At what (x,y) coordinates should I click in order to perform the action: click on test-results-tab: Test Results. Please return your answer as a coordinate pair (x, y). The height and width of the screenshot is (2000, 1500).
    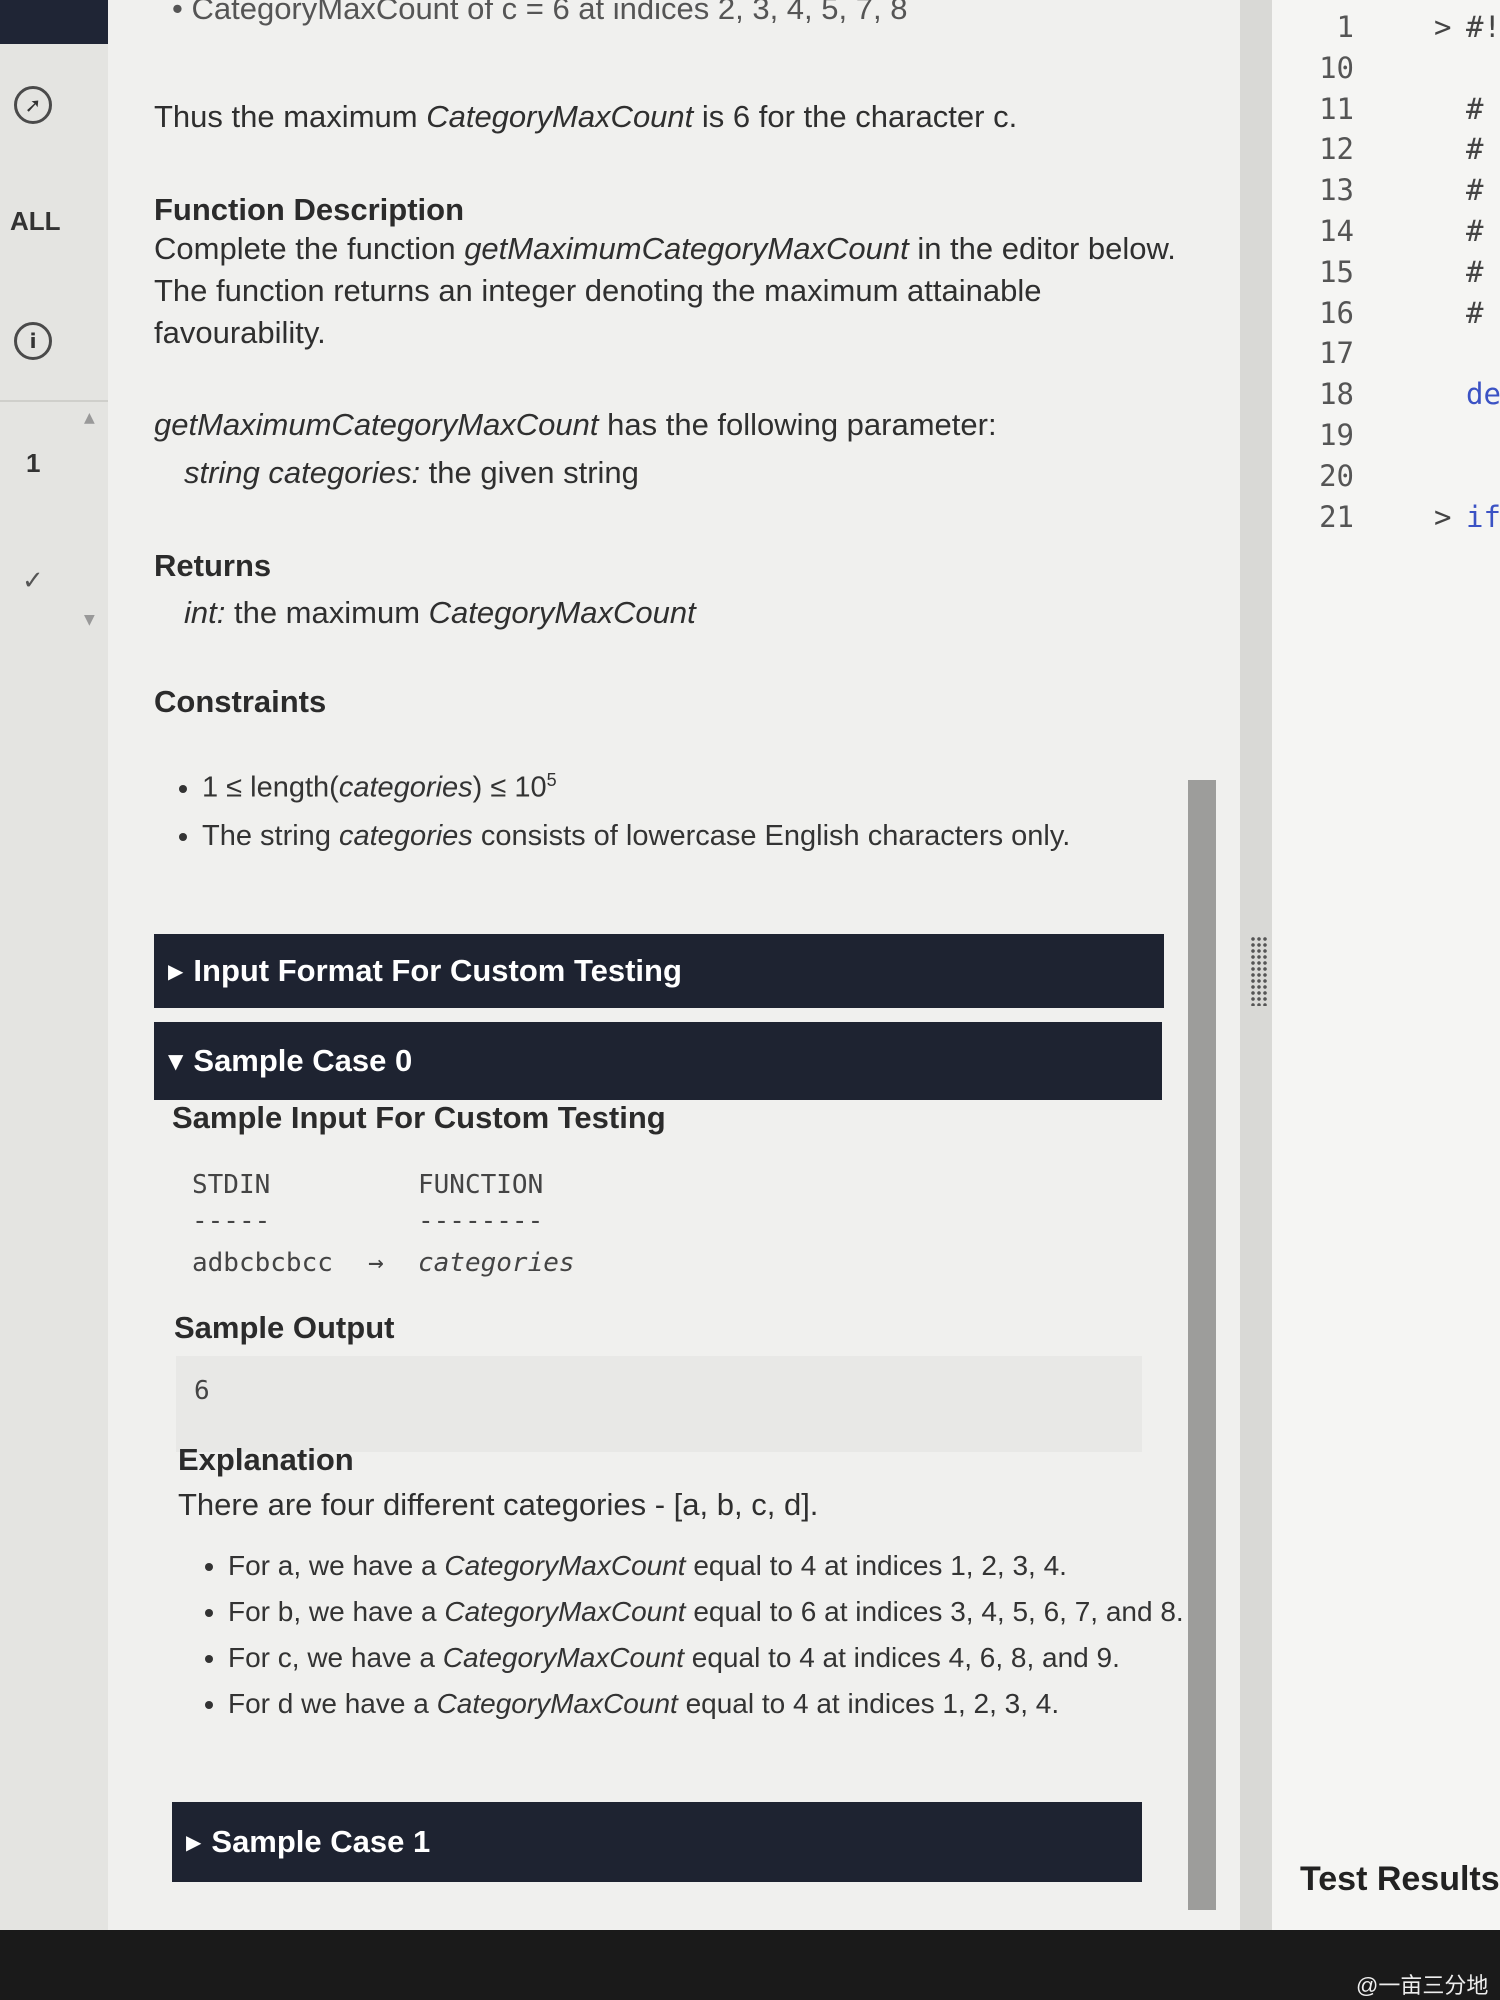
    Looking at the image, I should click on (1400, 1879).